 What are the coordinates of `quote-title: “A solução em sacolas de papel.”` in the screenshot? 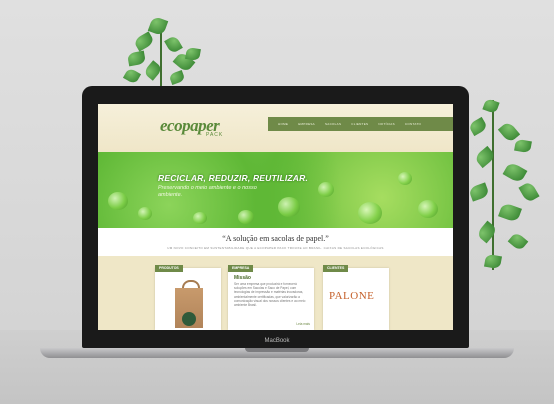 It's located at (275, 238).